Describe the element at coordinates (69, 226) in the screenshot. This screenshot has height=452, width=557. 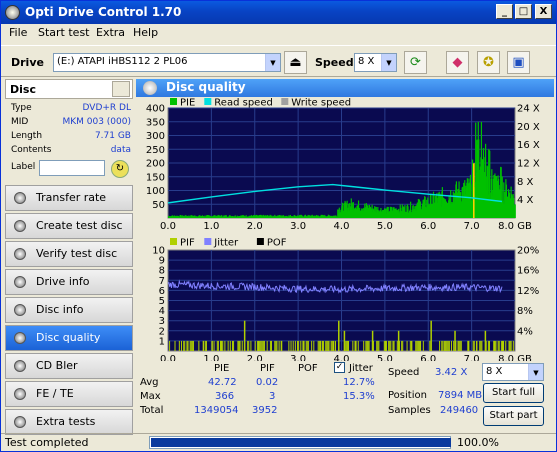
I see `nav-create-test-disc: Create test disc` at that location.